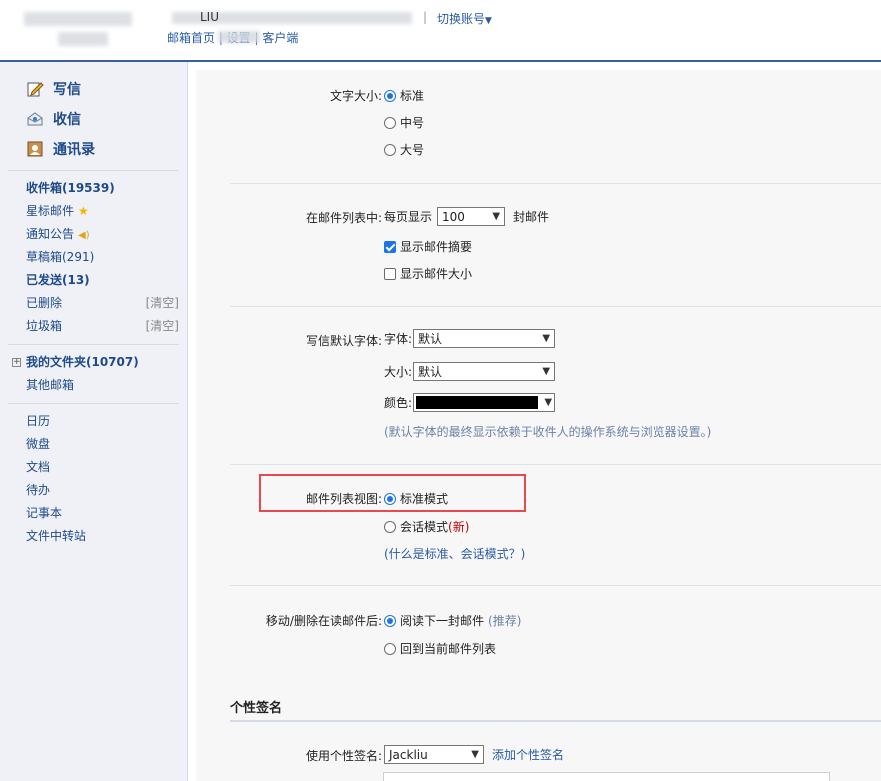  I want to click on sidebar-compose: 写信, so click(93, 89).